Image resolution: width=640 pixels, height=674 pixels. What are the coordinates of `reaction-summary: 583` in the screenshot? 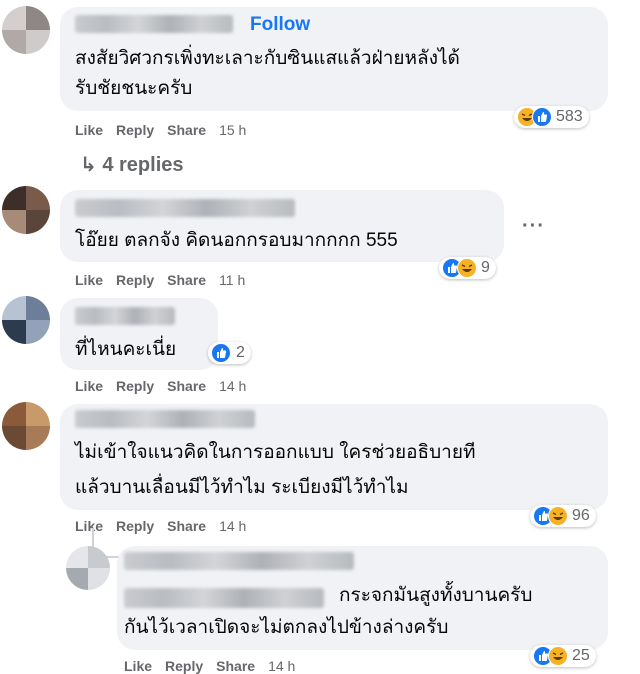 It's located at (551, 117).